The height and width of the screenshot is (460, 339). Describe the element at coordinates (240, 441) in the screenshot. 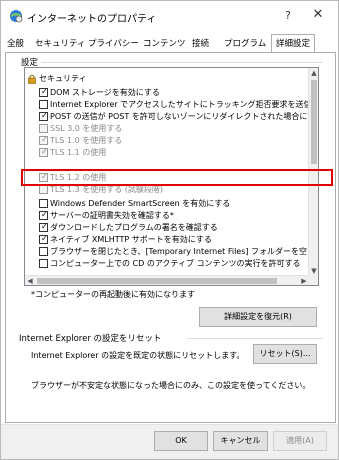

I see `cancel-button: キャンセル` at that location.